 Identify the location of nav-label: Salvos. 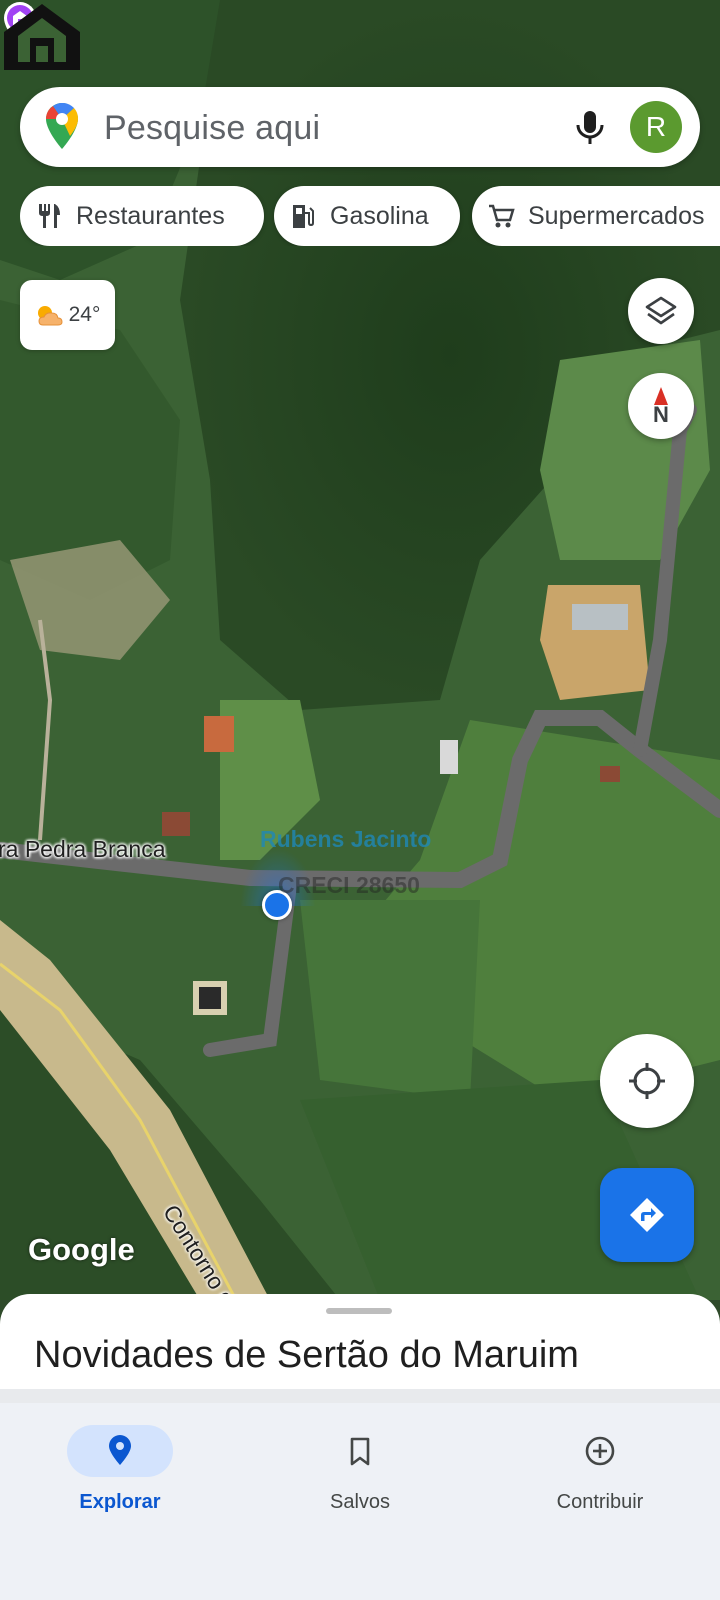
(360, 1502).